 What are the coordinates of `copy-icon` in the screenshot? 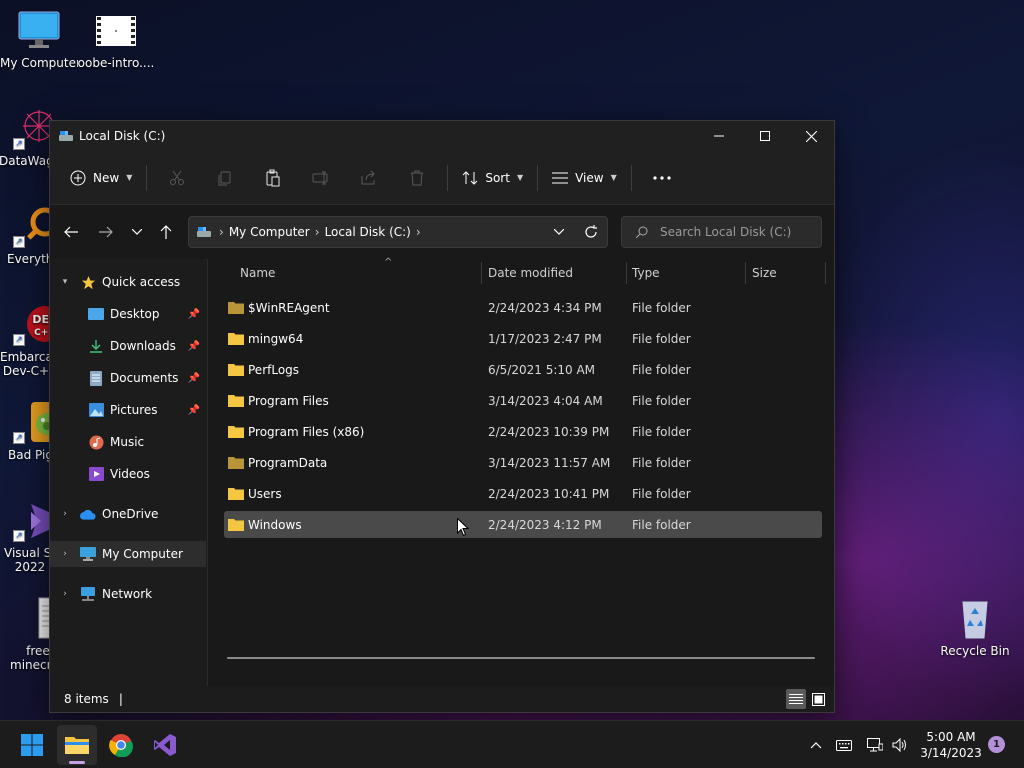 It's located at (224, 178).